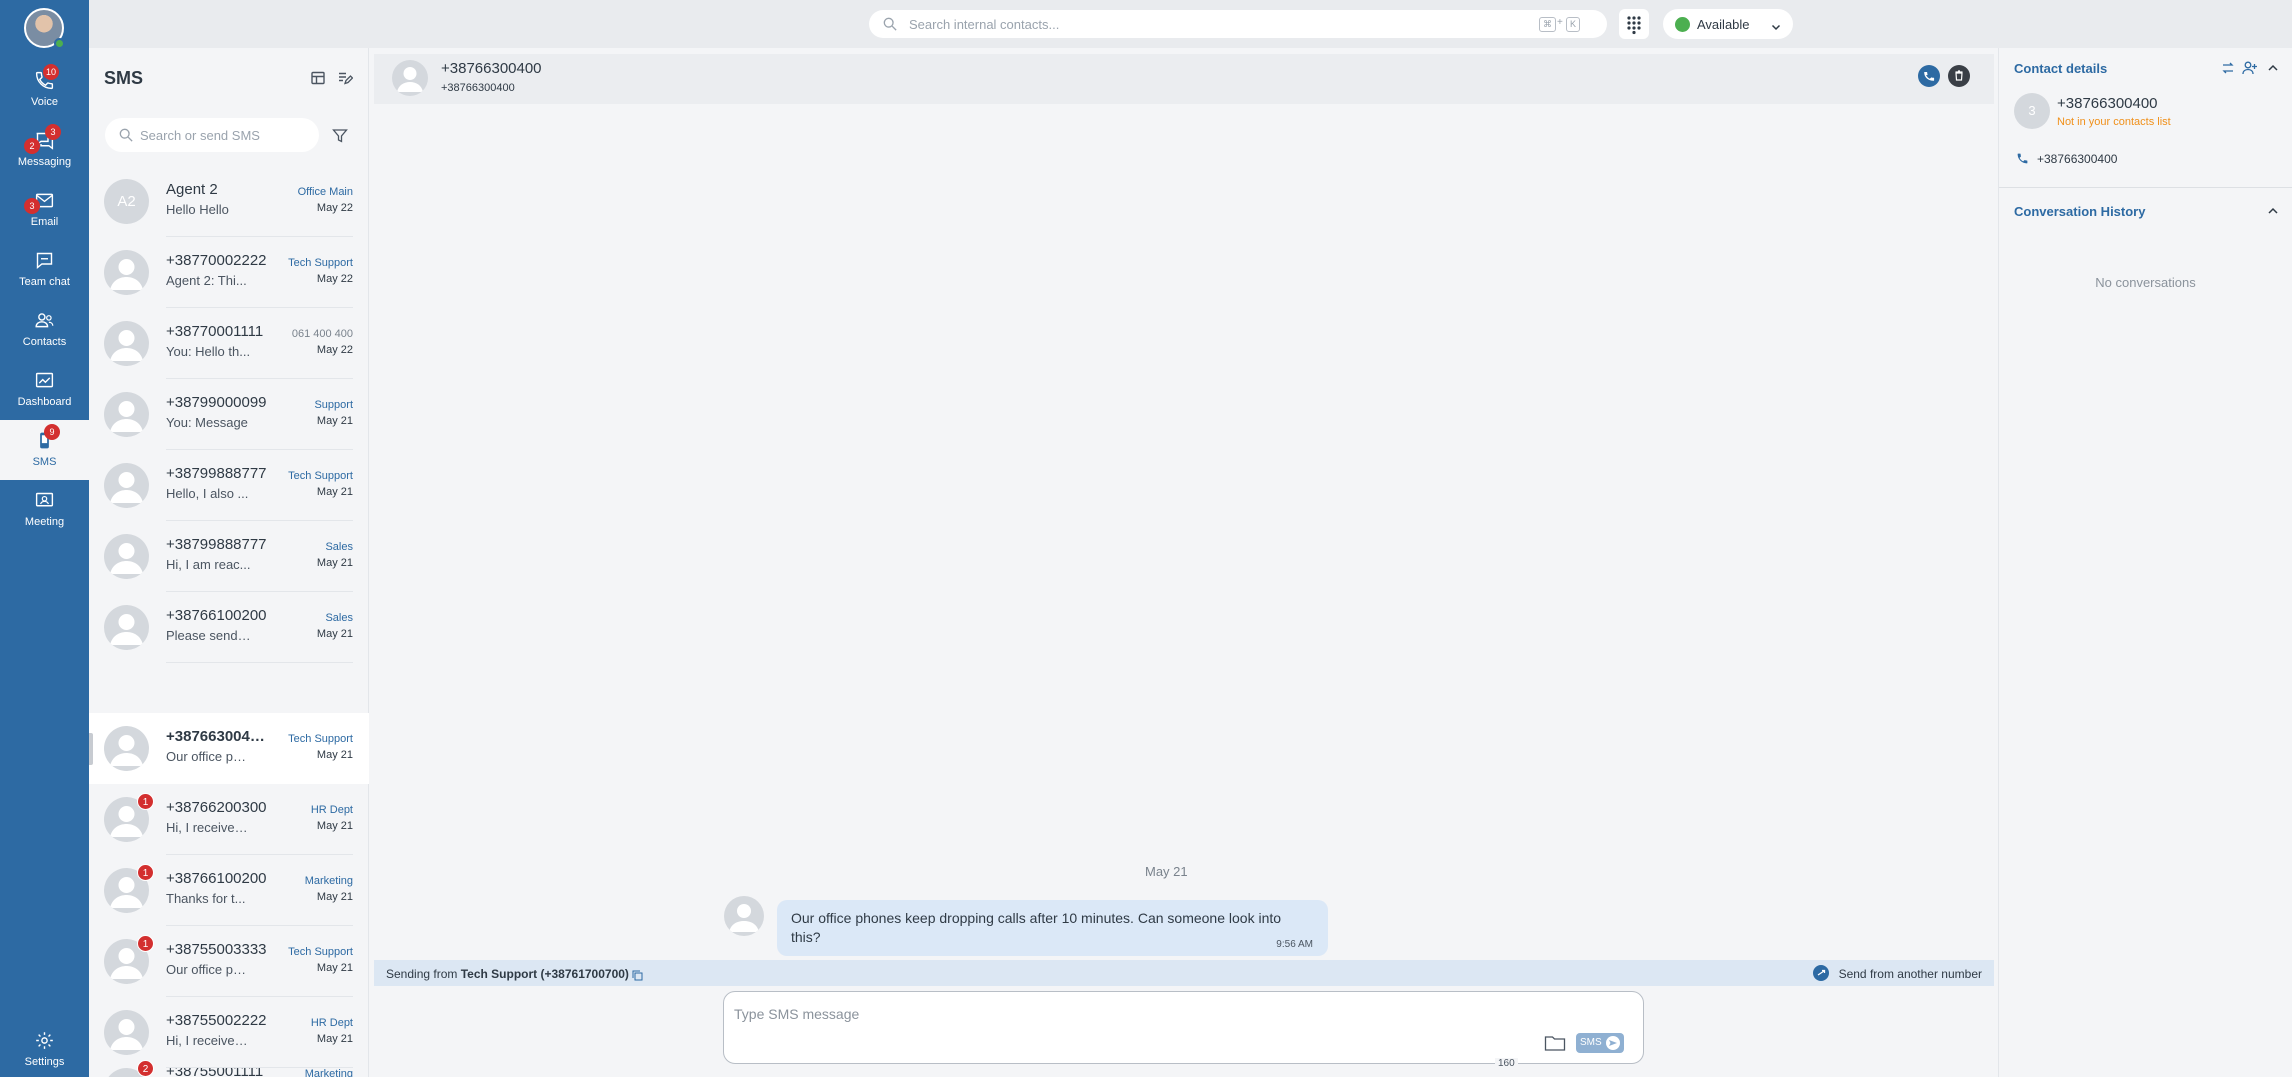 The image size is (2292, 1077). What do you see at coordinates (340, 136) in the screenshot?
I see `filter-icon` at bounding box center [340, 136].